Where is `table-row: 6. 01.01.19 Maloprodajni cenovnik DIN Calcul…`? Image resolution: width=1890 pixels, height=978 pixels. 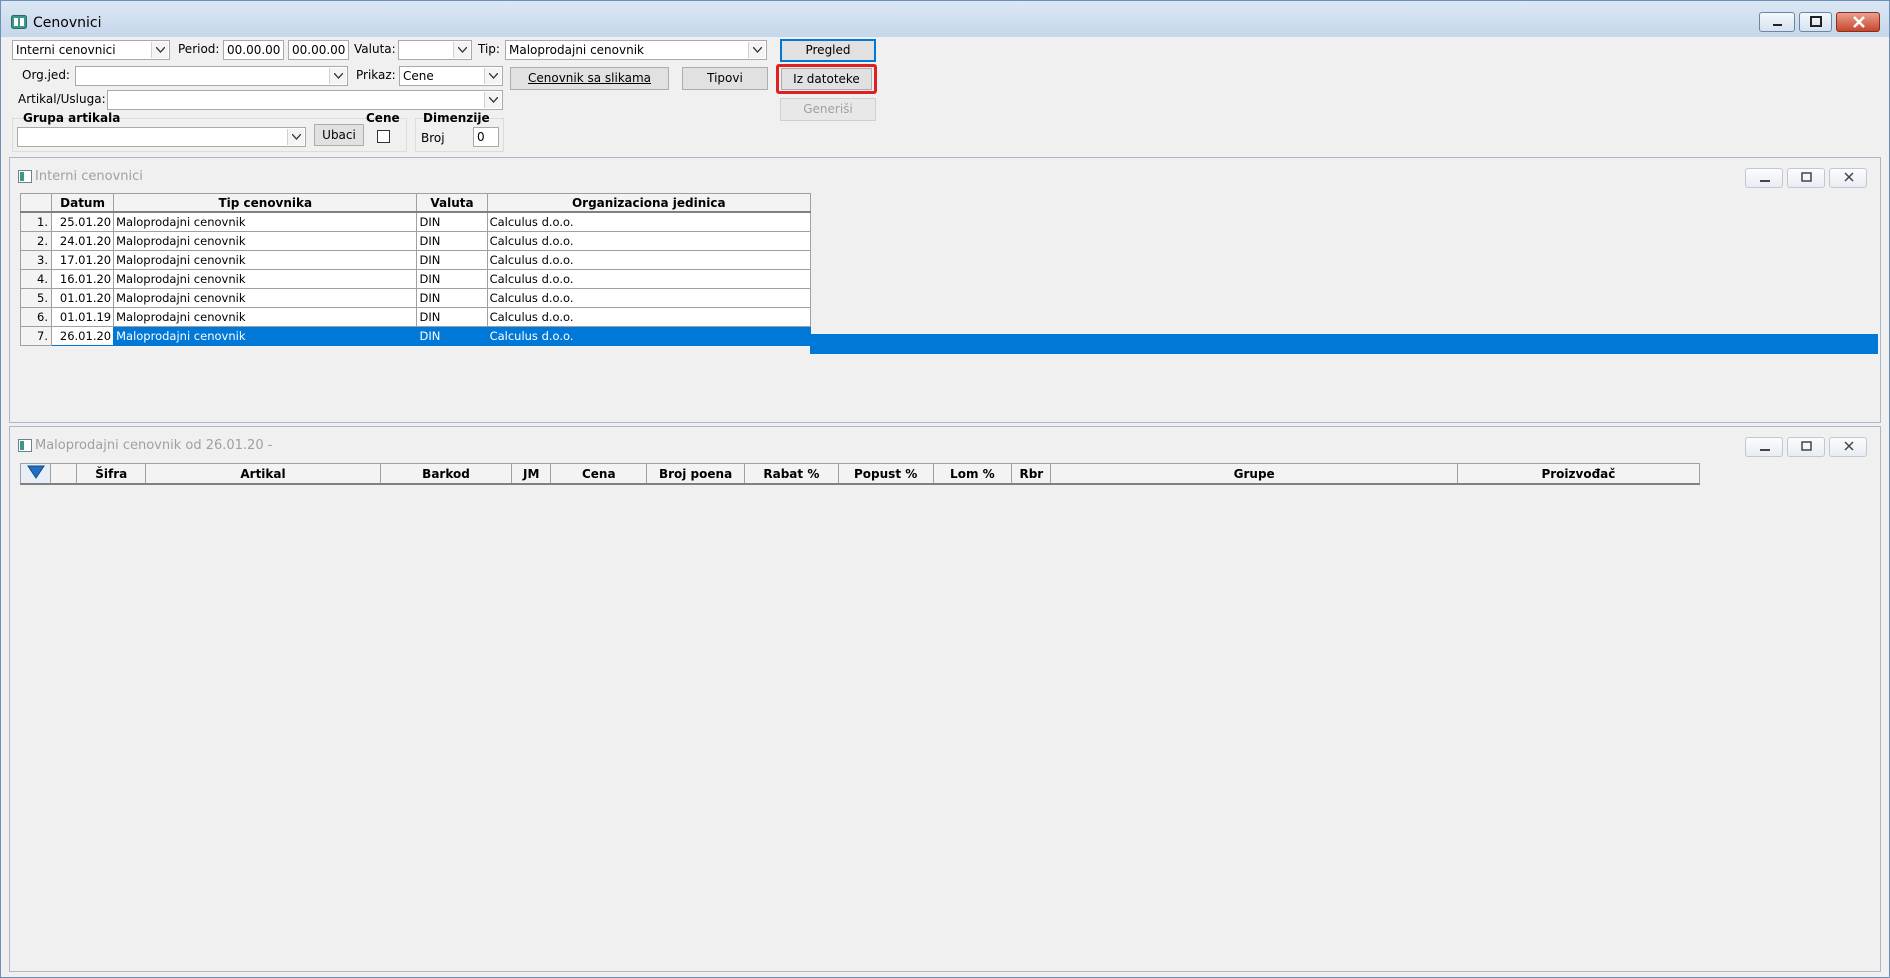 table-row: 6. 01.01.19 Maloprodajni cenovnik DIN Calcul… is located at coordinates (415, 317).